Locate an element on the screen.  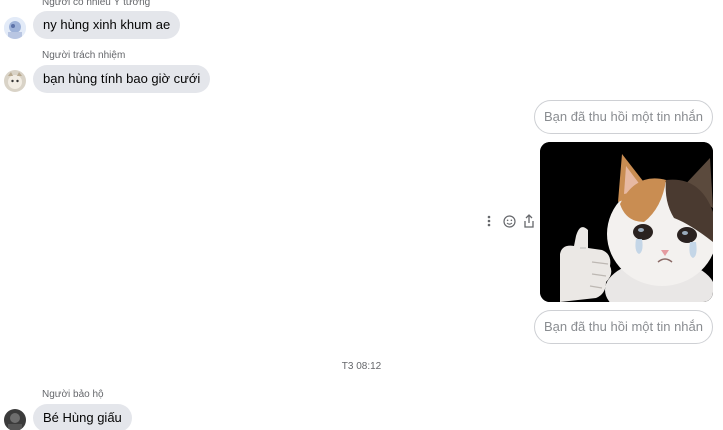
smiley-icon is located at coordinates (509, 221).